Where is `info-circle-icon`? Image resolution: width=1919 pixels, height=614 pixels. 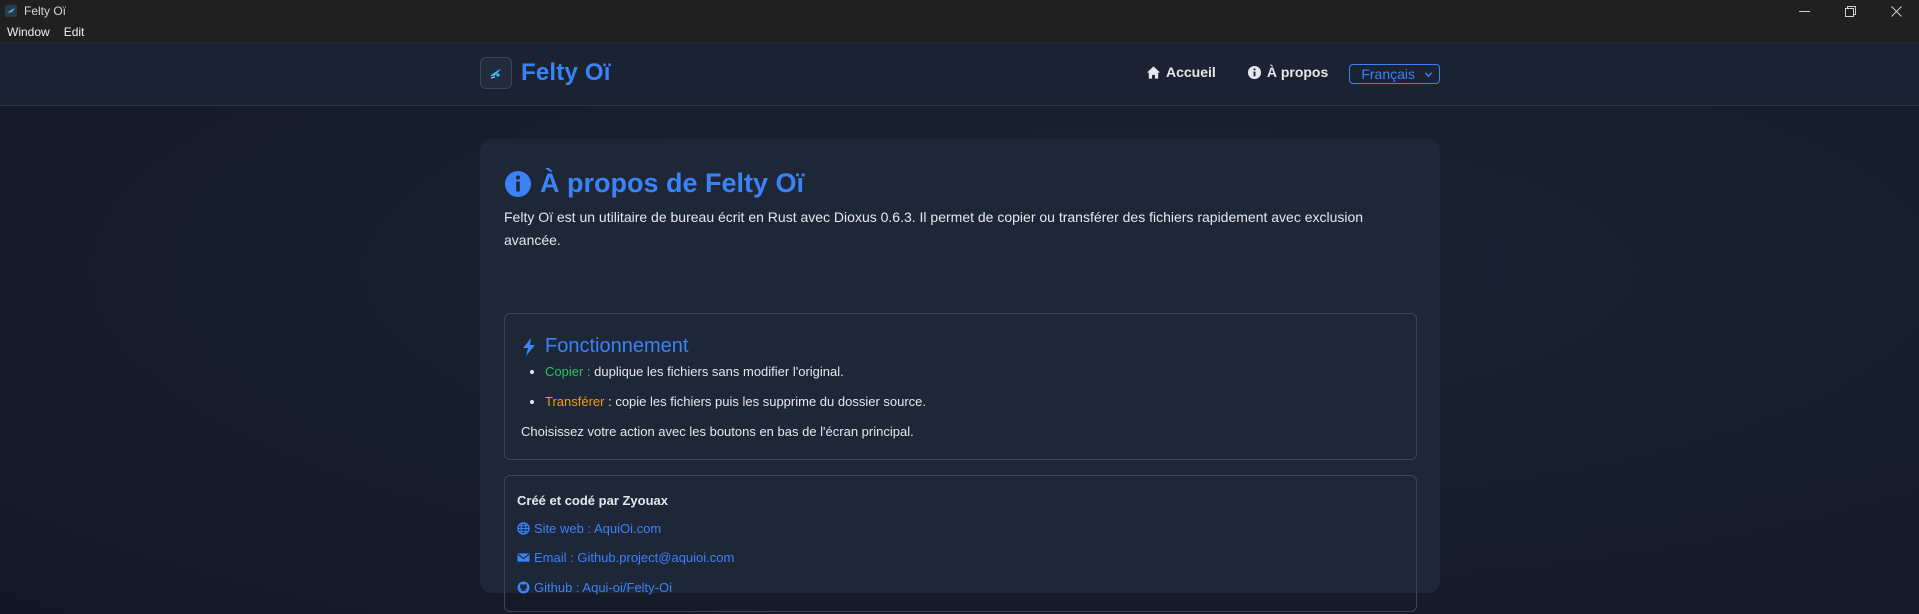 info-circle-icon is located at coordinates (518, 183).